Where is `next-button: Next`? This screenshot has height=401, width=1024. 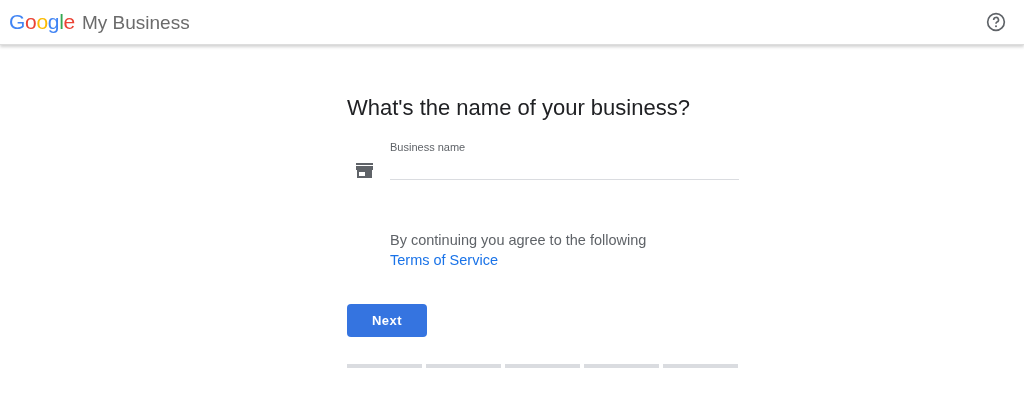 next-button: Next is located at coordinates (387, 320).